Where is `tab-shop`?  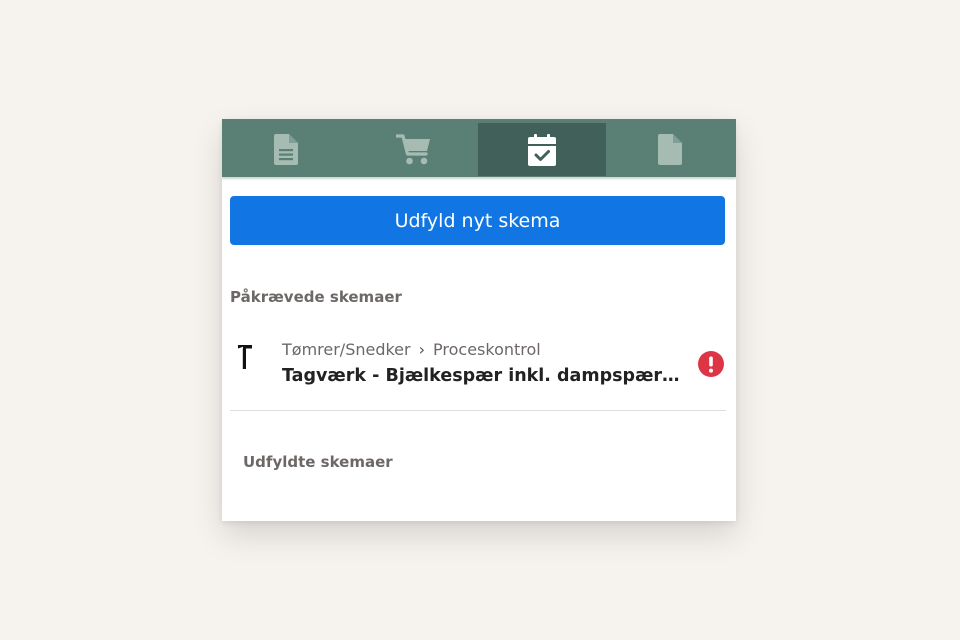 tab-shop is located at coordinates (414, 149).